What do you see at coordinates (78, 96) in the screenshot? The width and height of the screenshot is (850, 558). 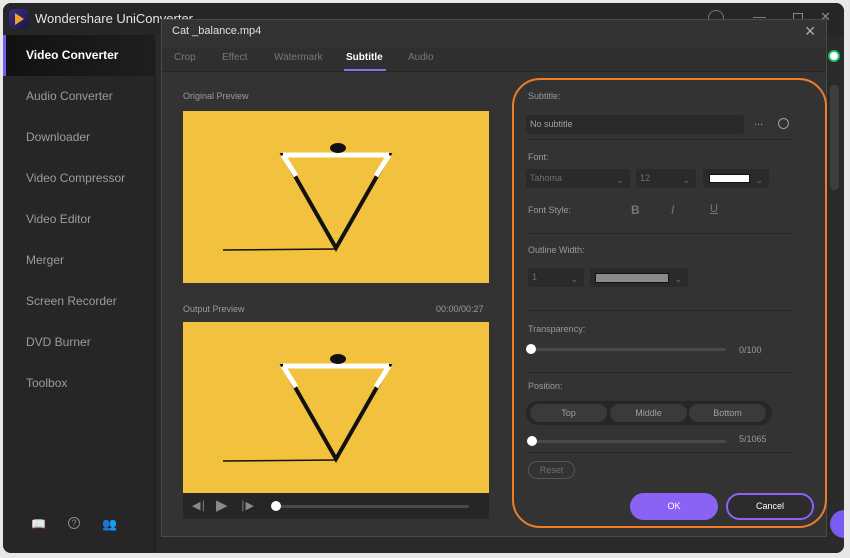 I see `sidebar-item-audio-converter: Audio Converter` at bounding box center [78, 96].